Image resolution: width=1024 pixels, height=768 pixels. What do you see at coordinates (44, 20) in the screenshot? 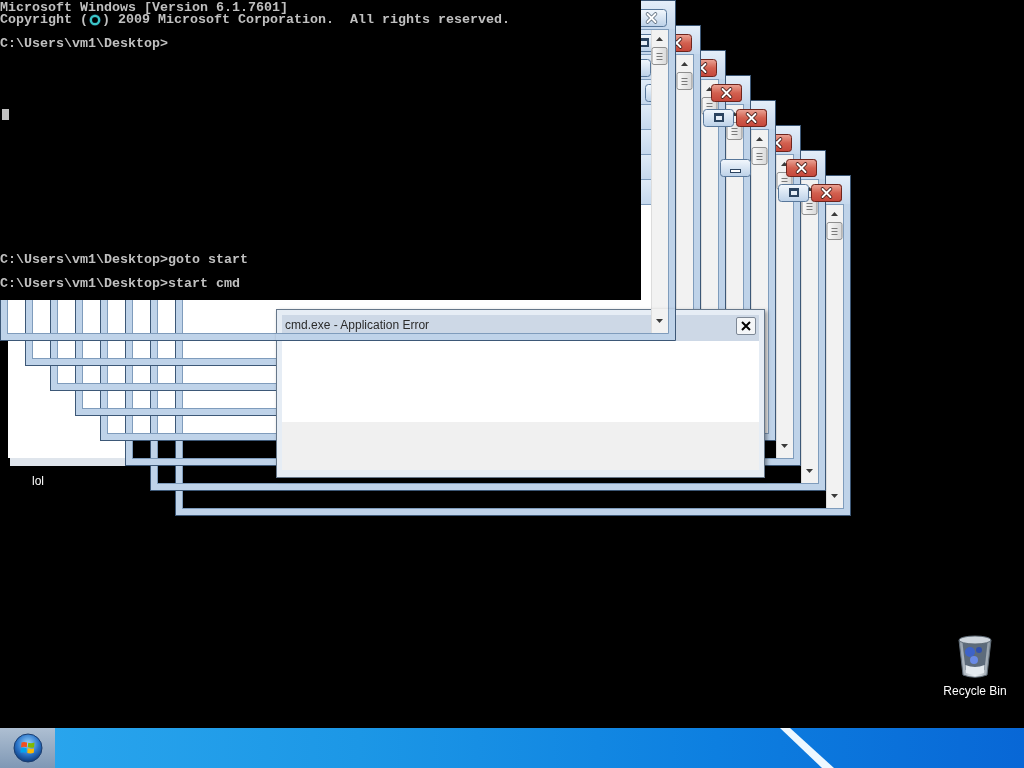
I see `console-line: Copyright (` at bounding box center [44, 20].